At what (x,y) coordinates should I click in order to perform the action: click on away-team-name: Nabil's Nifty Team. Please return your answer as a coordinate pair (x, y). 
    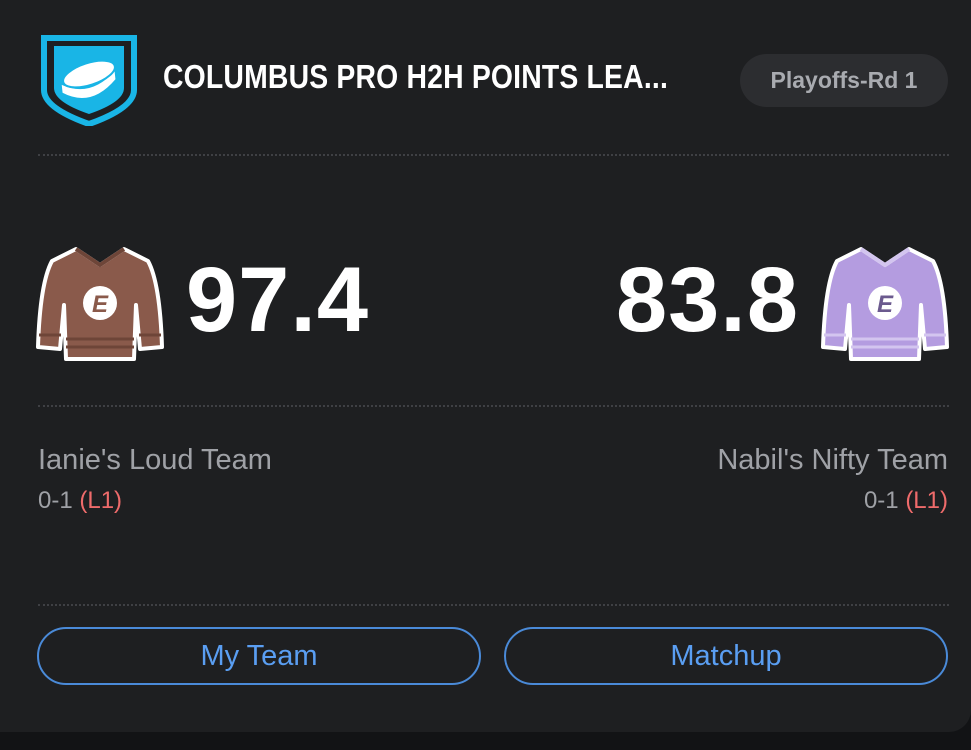
    Looking at the image, I should click on (832, 460).